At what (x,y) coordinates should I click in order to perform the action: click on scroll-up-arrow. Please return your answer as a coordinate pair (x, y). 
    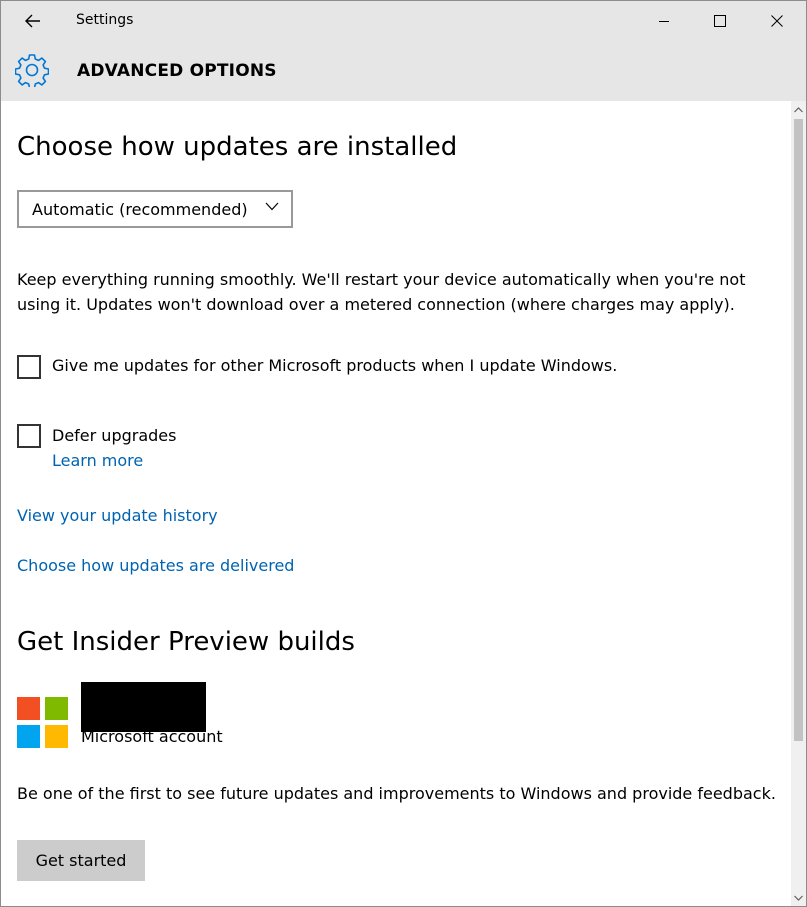
    Looking at the image, I should click on (798, 109).